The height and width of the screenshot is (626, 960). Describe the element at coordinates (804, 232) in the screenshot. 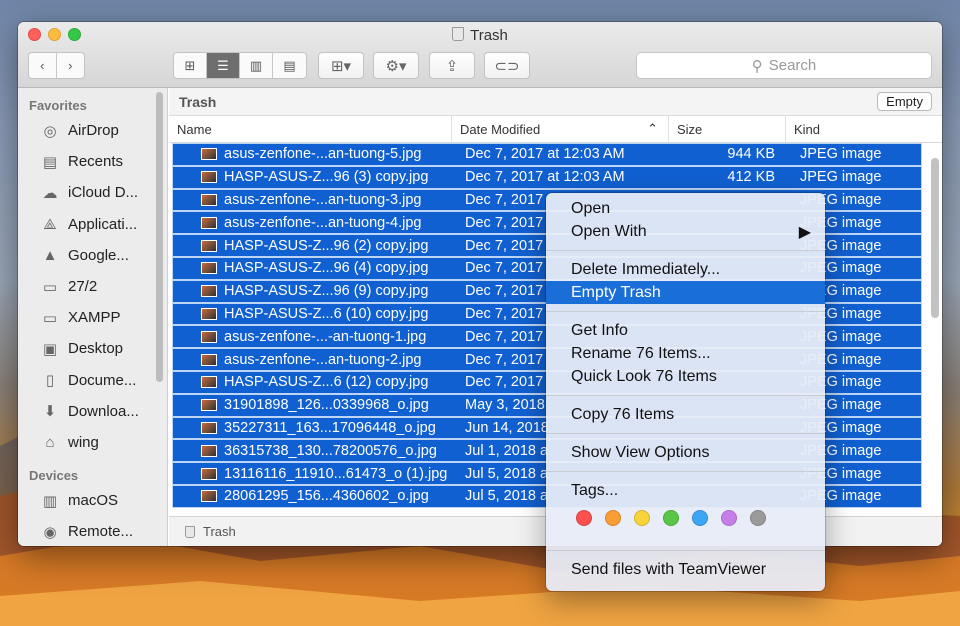

I see `submenu-arrow-icon: ▶` at that location.